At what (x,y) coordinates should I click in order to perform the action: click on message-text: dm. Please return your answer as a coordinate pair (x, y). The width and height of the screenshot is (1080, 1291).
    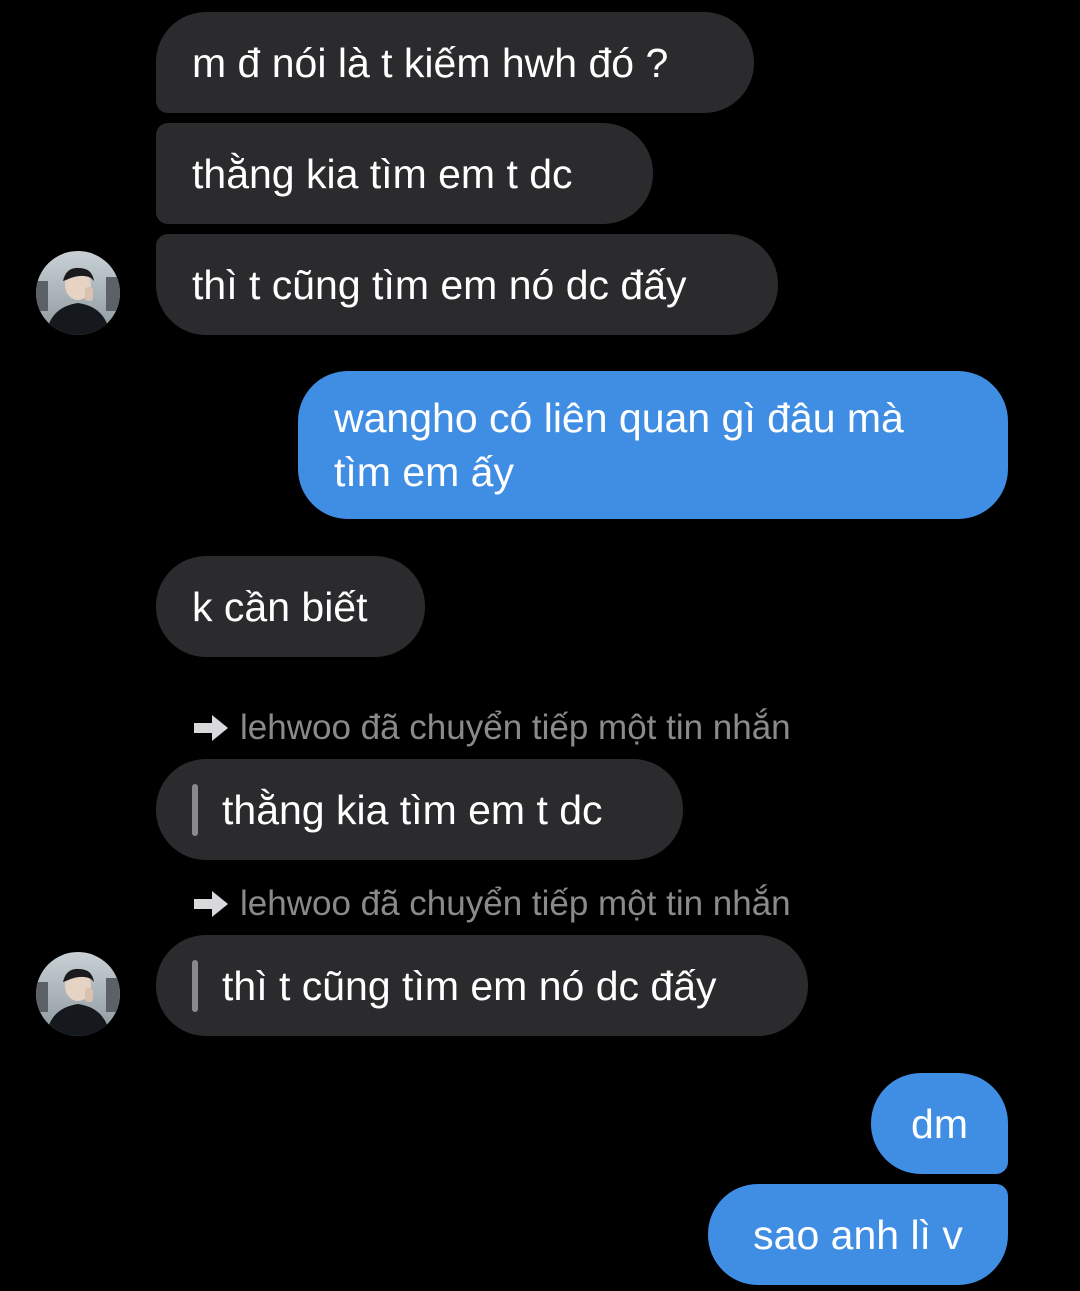
    Looking at the image, I should click on (939, 1123).